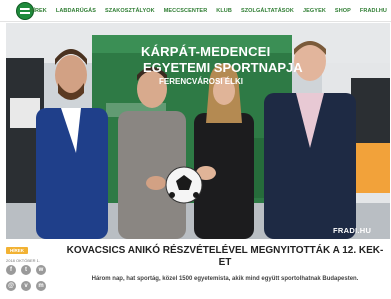 The width and height of the screenshot is (391, 299). I want to click on nav-item-jegyek: JEGYEK, so click(314, 11).